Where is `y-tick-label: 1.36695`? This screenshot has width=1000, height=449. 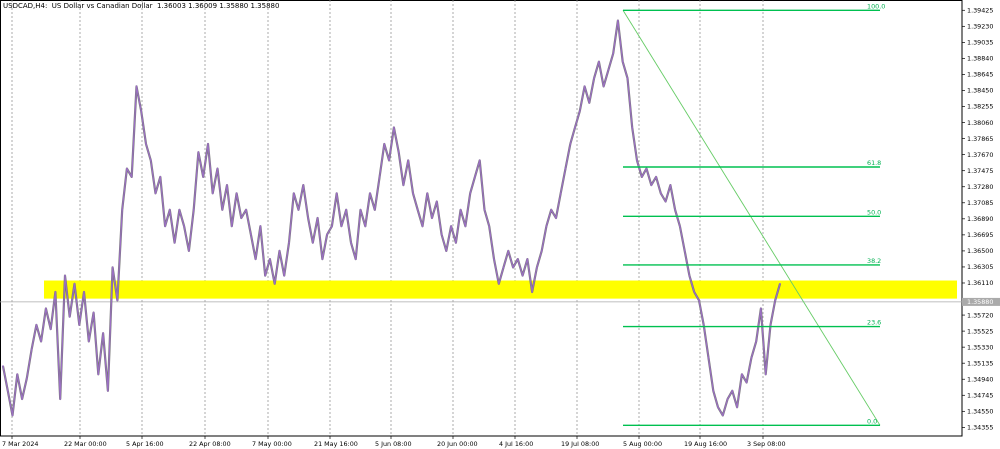
y-tick-label: 1.36695 is located at coordinates (980, 235).